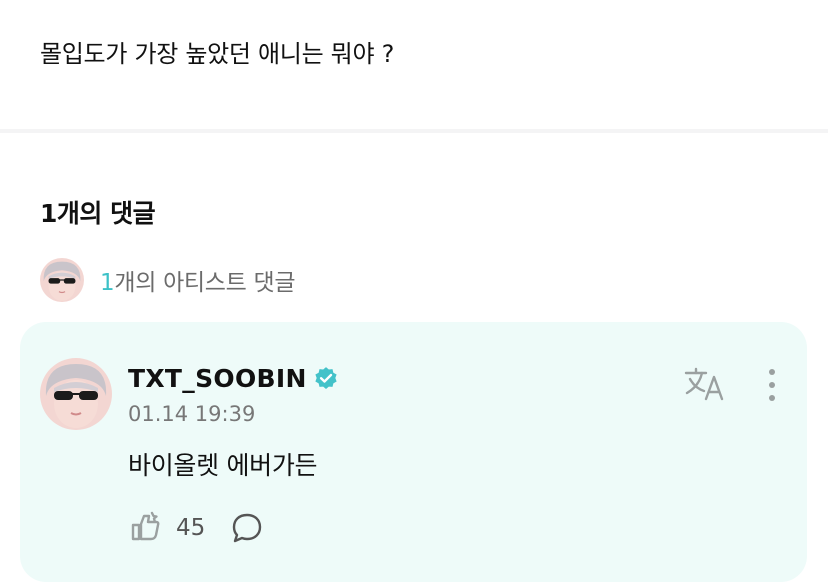 This screenshot has height=588, width=828. I want to click on like-icon, so click(145, 526).